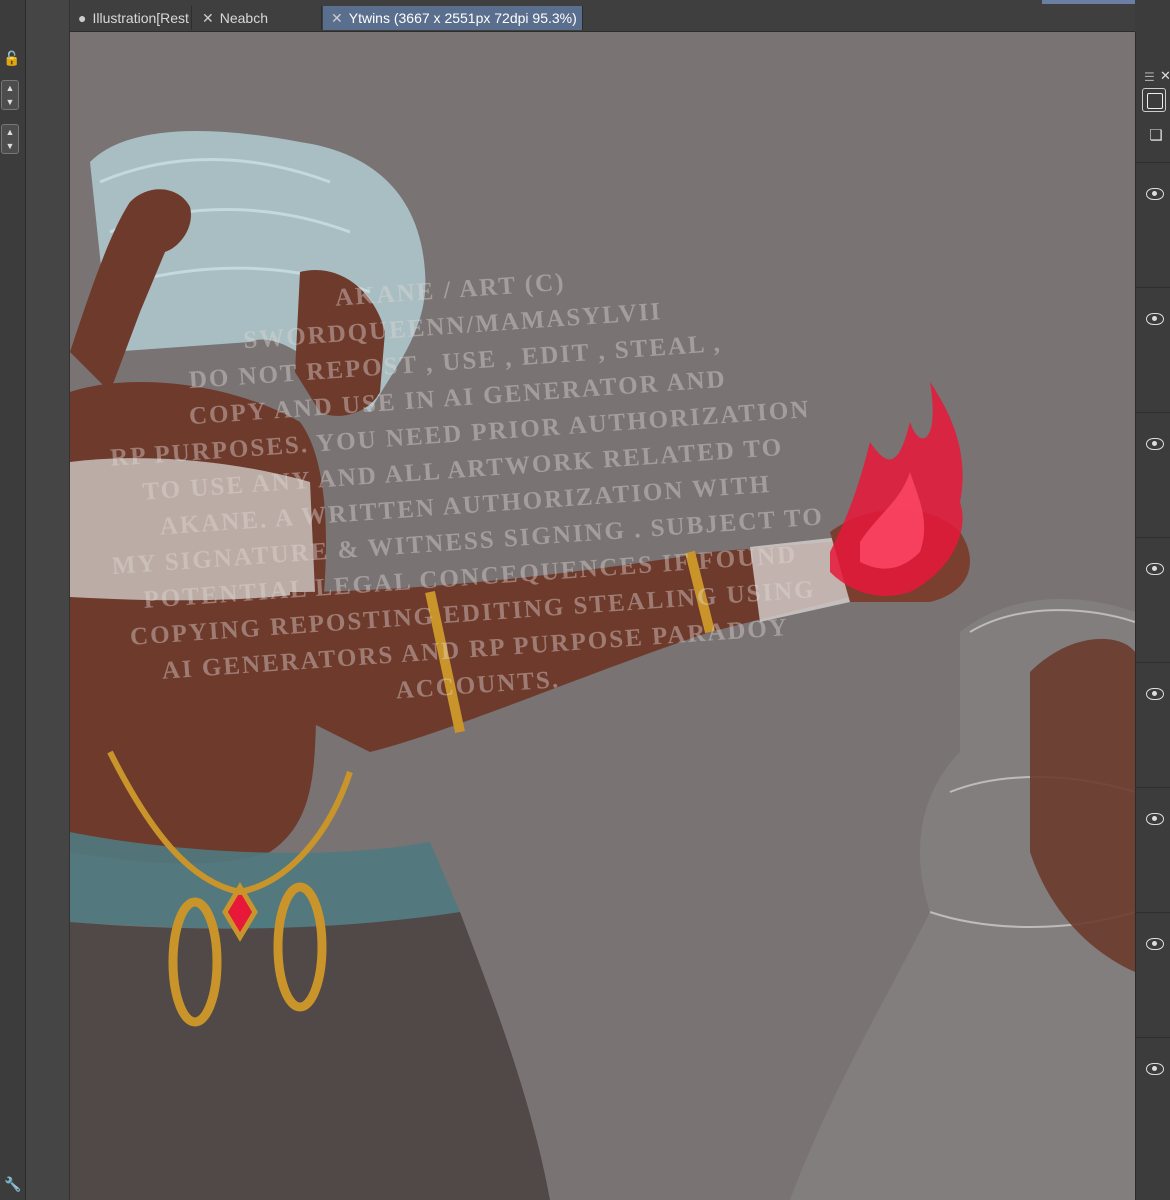 This screenshot has width=1170, height=1200. I want to click on new-layer-icon: ❏, so click(1156, 136).